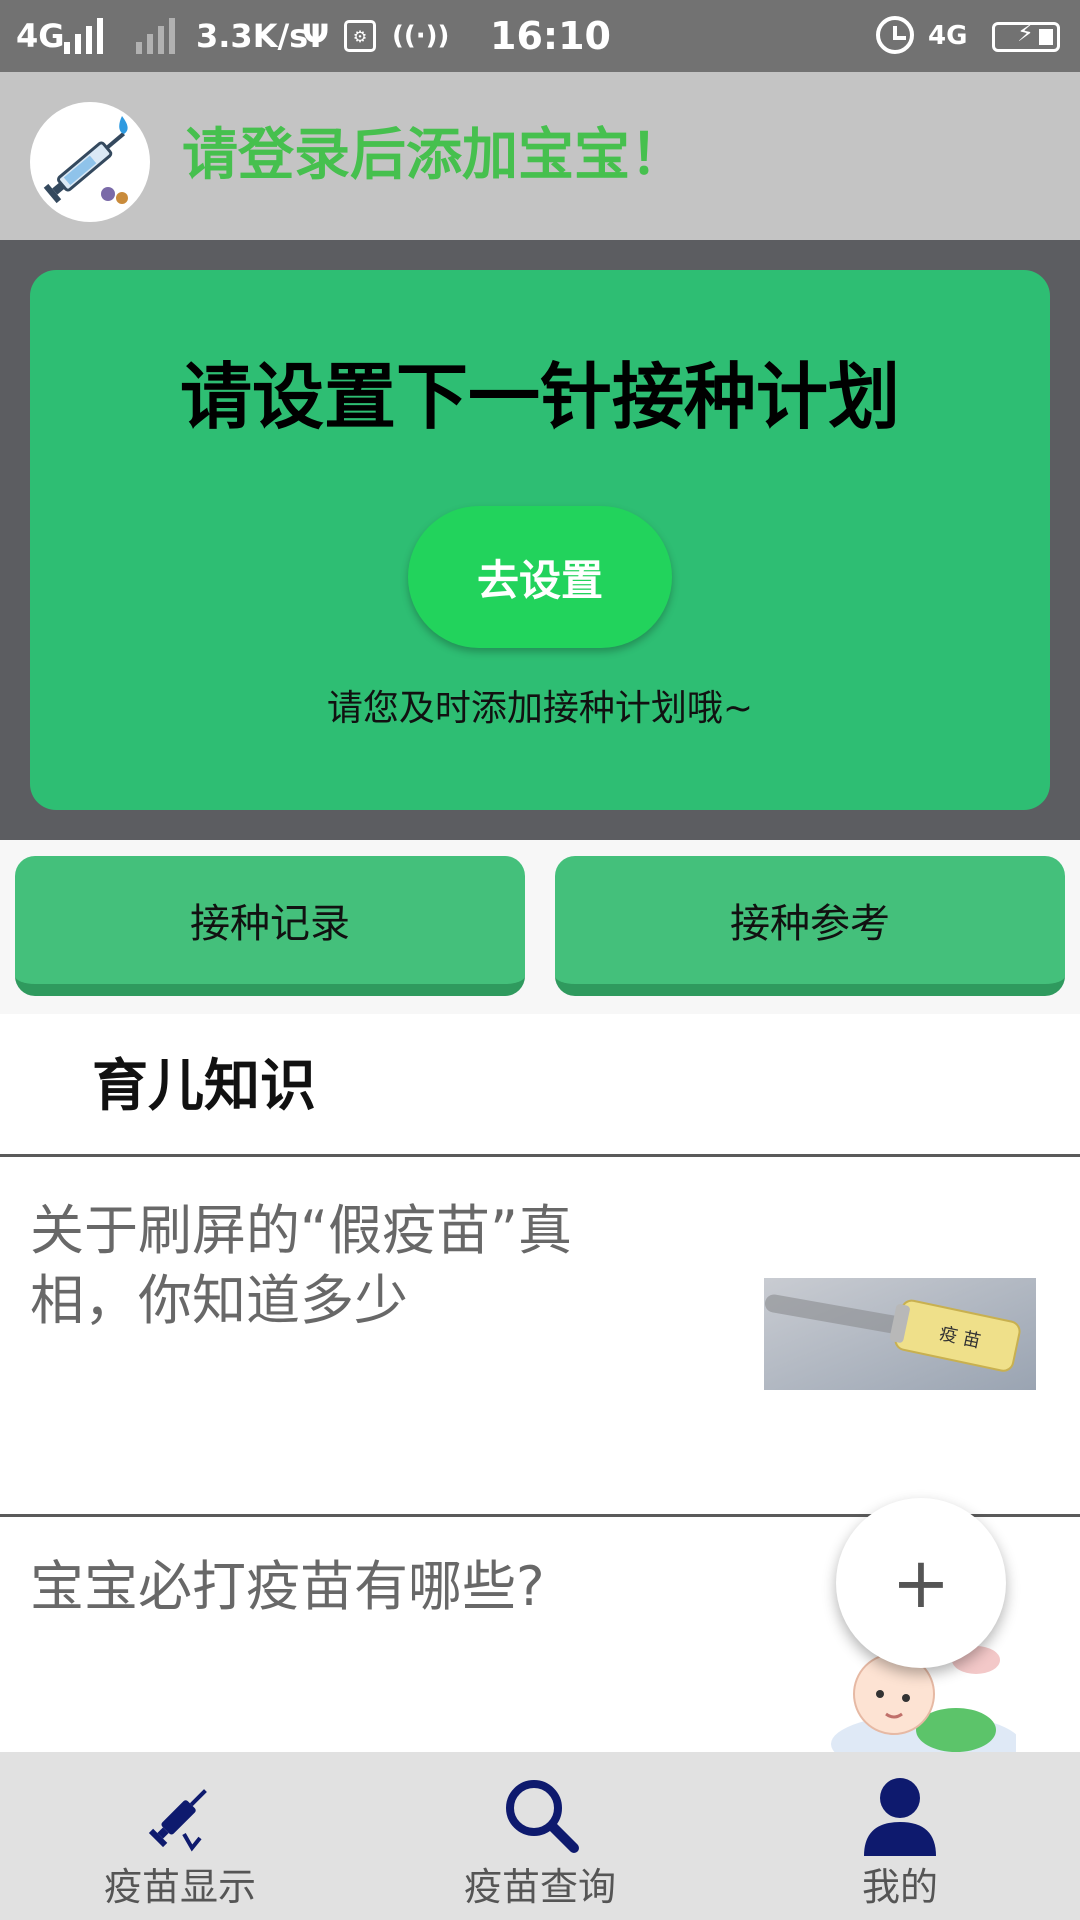 The width and height of the screenshot is (1080, 1920). Describe the element at coordinates (252, 36) in the screenshot. I see `network-speed: 3.3K/s` at that location.